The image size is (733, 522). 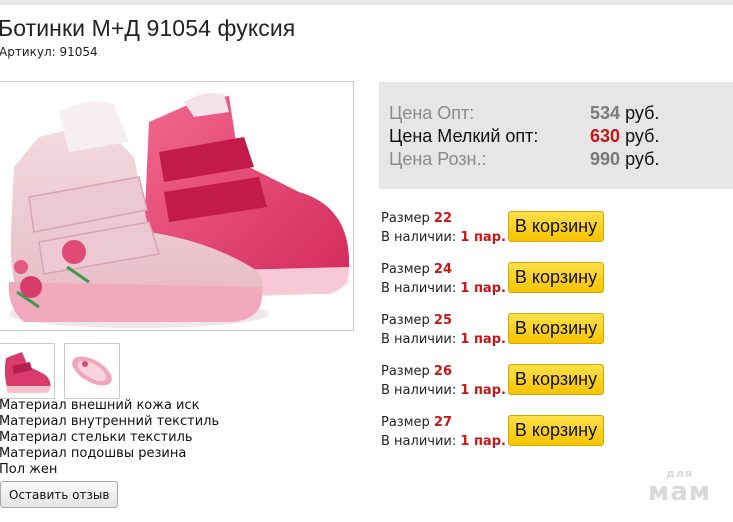 I want to click on watermark-logo: для мам, so click(x=679, y=486).